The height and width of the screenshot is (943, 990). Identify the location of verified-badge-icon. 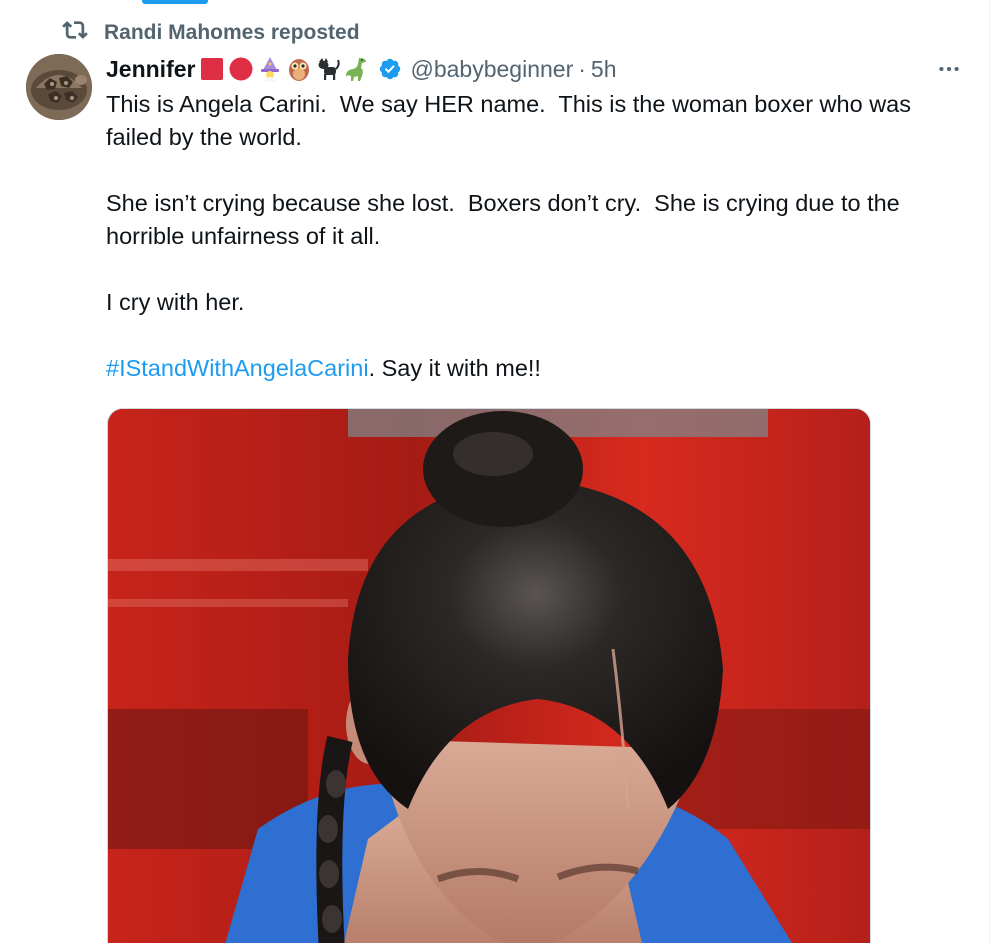
(390, 69).